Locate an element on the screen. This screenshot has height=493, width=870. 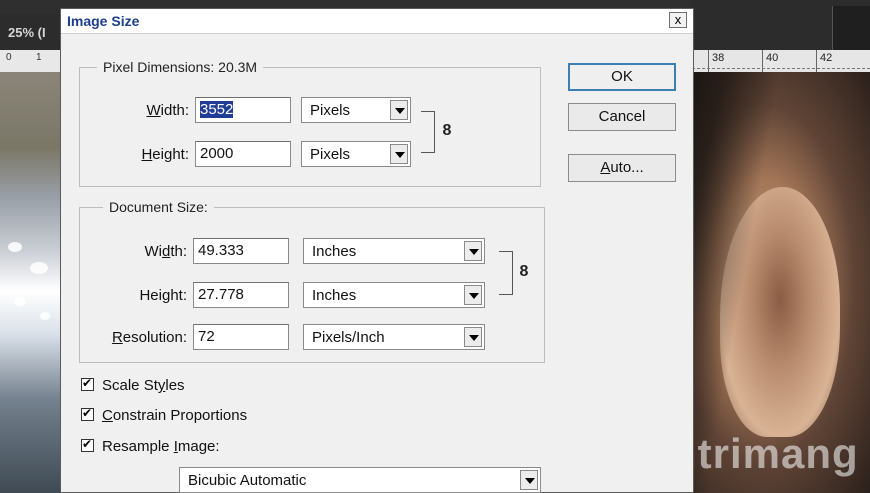
ruler-label: 40 is located at coordinates (772, 58).